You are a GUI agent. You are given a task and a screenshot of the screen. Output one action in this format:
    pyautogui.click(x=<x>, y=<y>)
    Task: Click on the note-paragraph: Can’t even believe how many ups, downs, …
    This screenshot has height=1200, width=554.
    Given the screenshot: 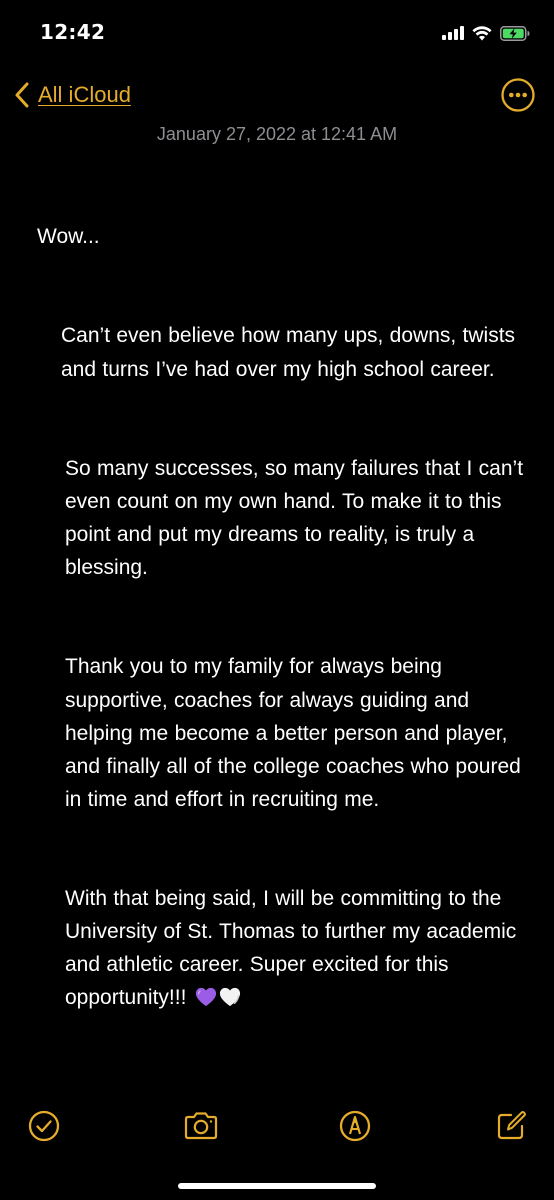 What is the action you would take?
    pyautogui.click(x=291, y=352)
    